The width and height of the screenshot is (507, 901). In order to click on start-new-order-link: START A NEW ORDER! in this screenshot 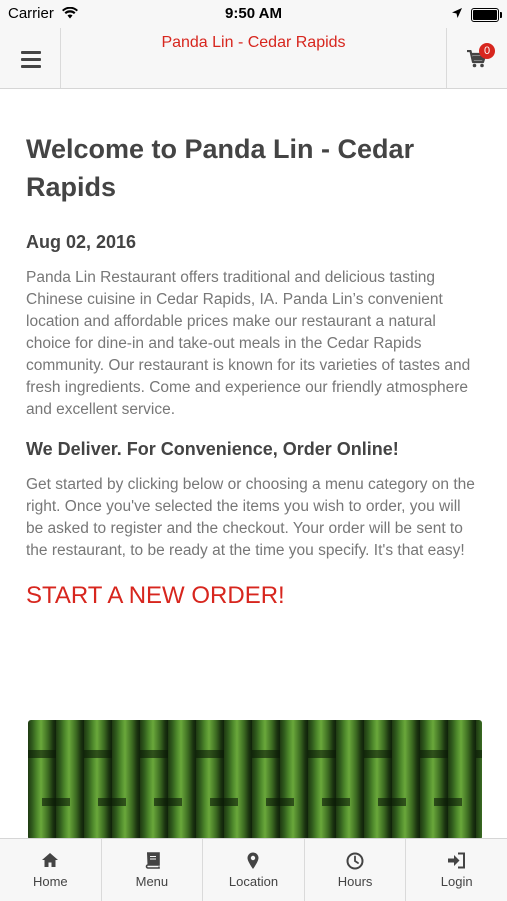, I will do `click(253, 596)`.